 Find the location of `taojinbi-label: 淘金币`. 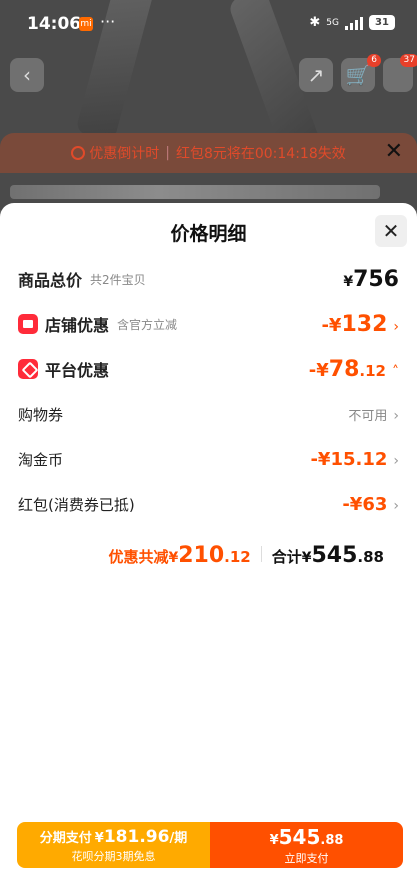

taojinbi-label: 淘金币 is located at coordinates (41, 459).